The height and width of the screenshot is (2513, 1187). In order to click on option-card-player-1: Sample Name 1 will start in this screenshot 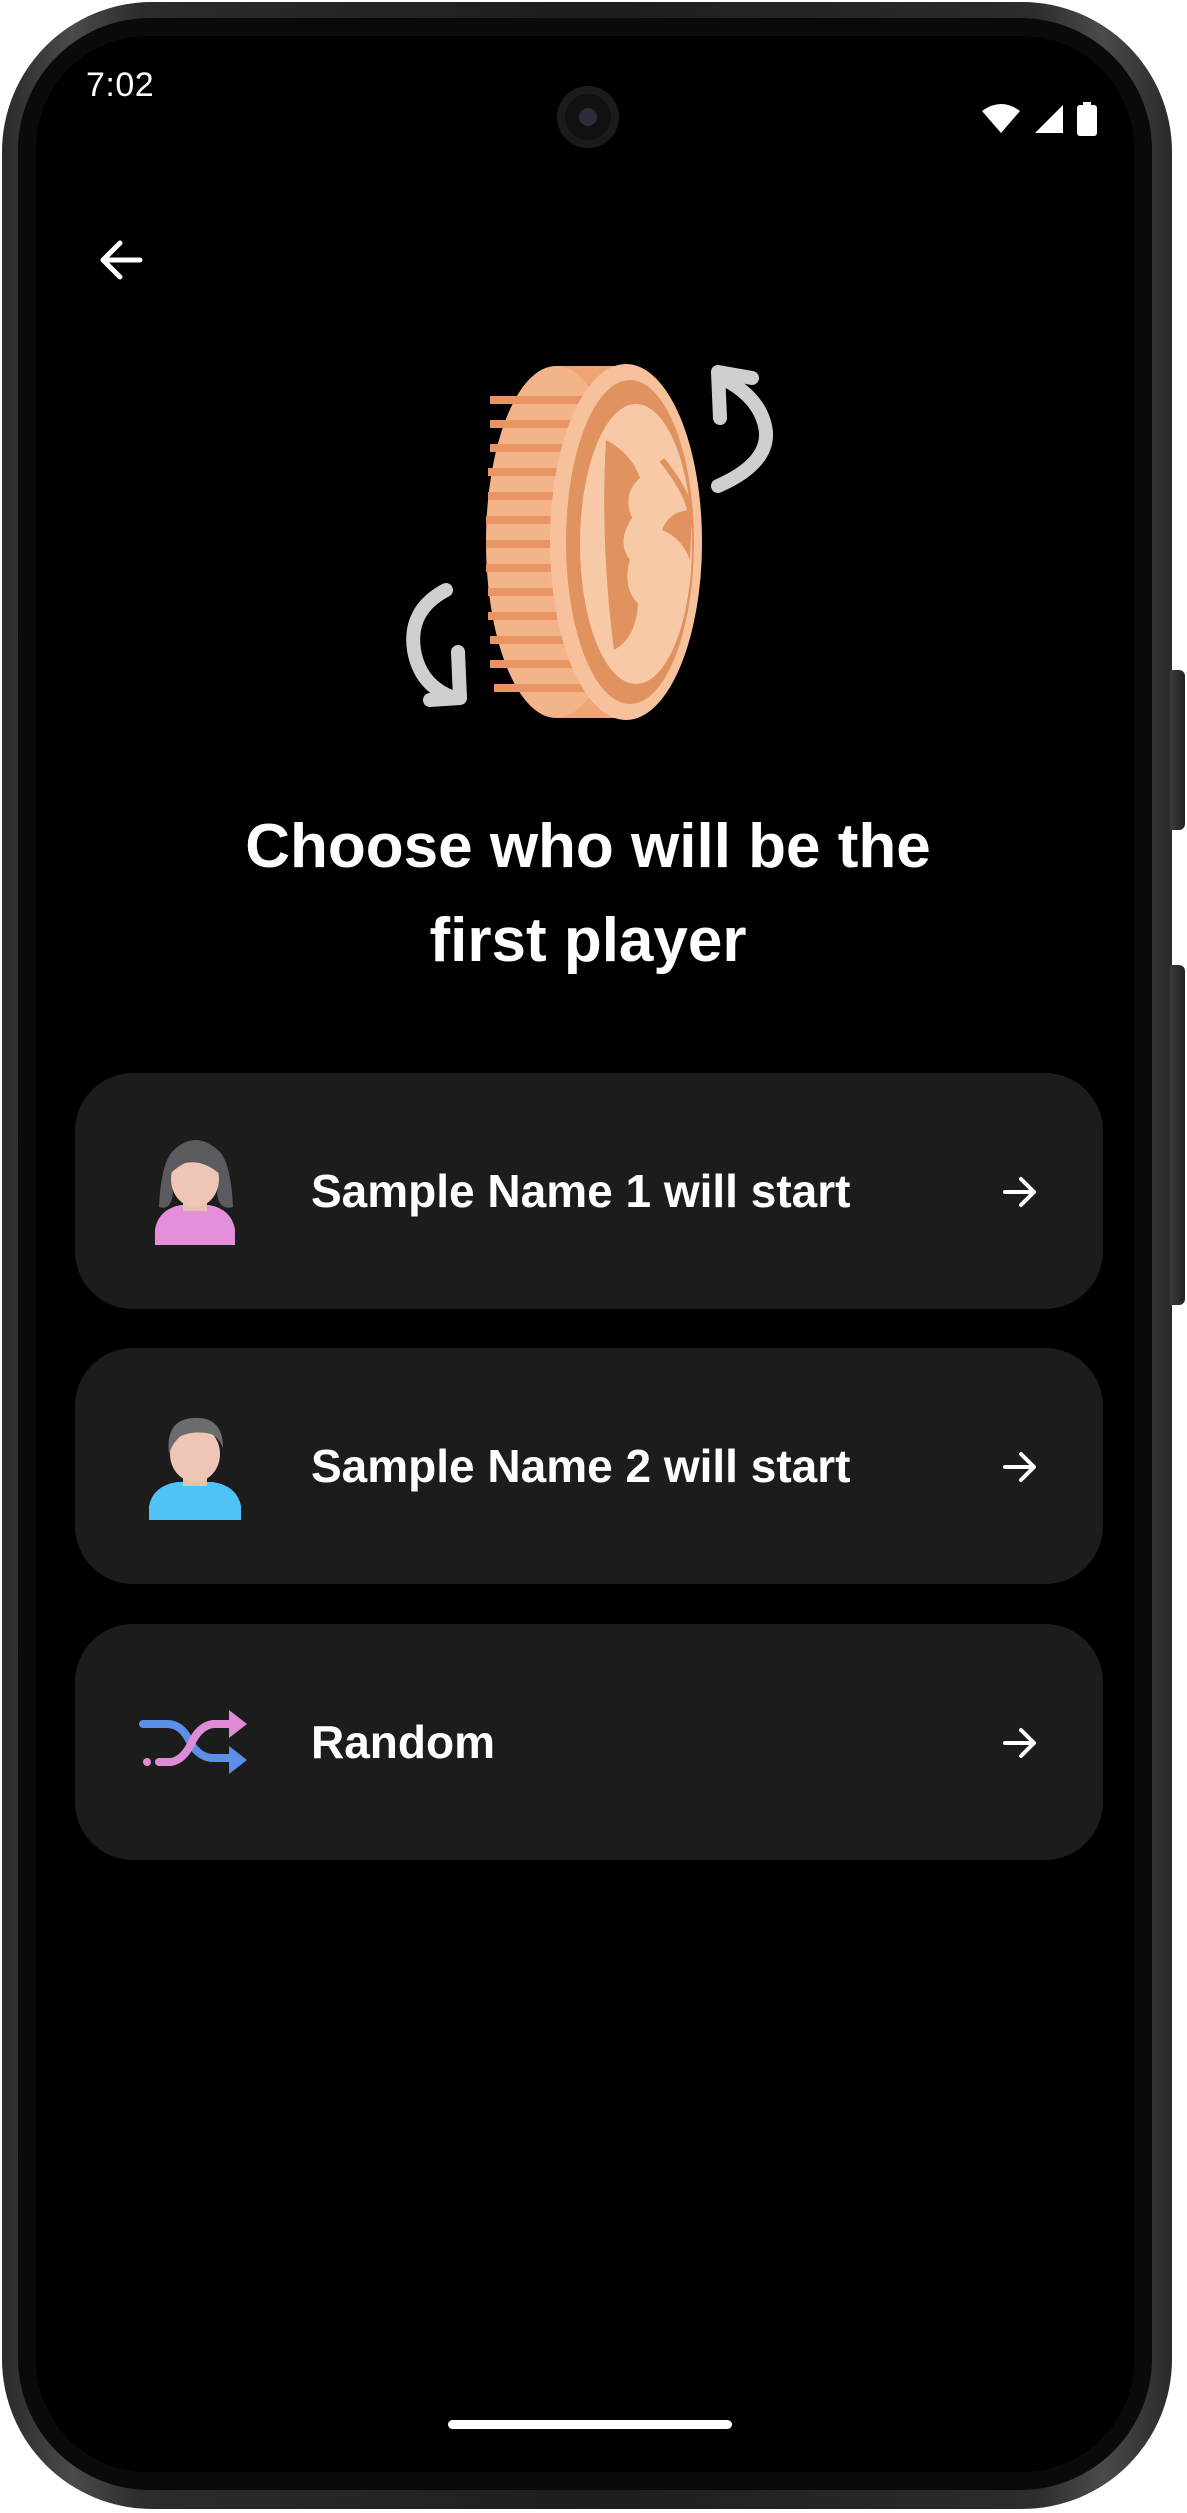, I will do `click(589, 1191)`.